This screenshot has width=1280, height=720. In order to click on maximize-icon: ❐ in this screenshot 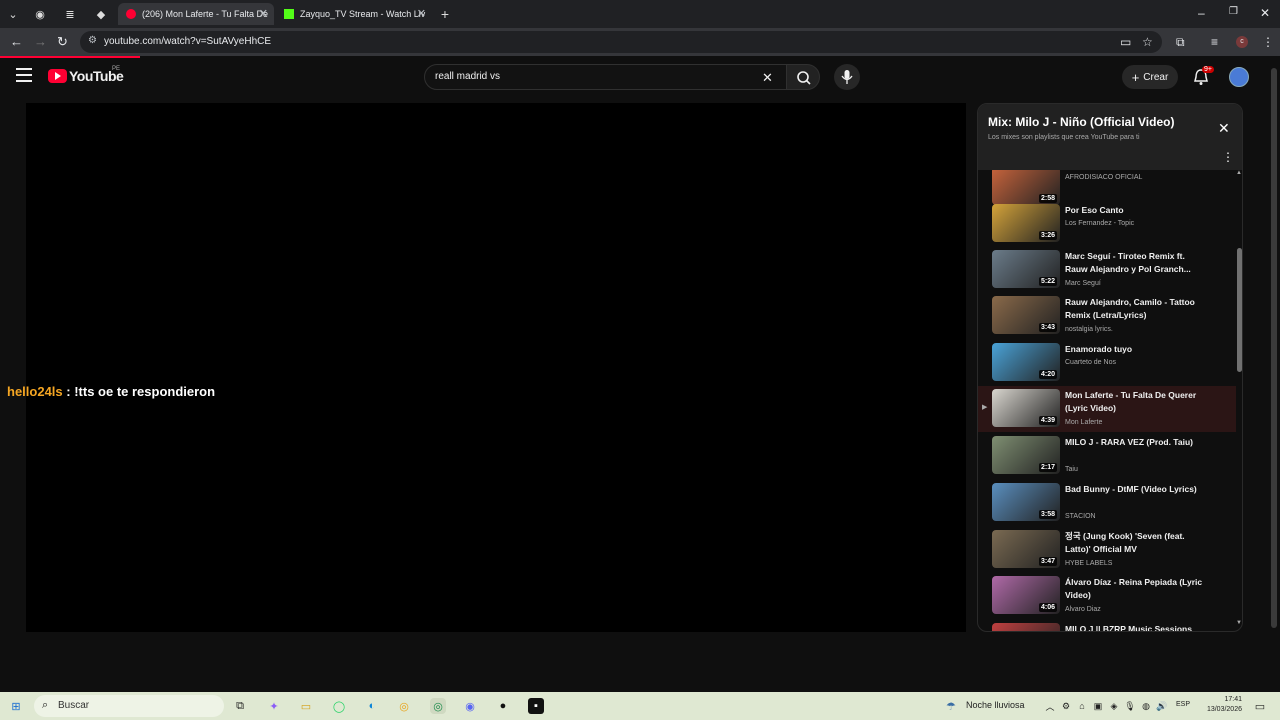, I will do `click(1233, 11)`.